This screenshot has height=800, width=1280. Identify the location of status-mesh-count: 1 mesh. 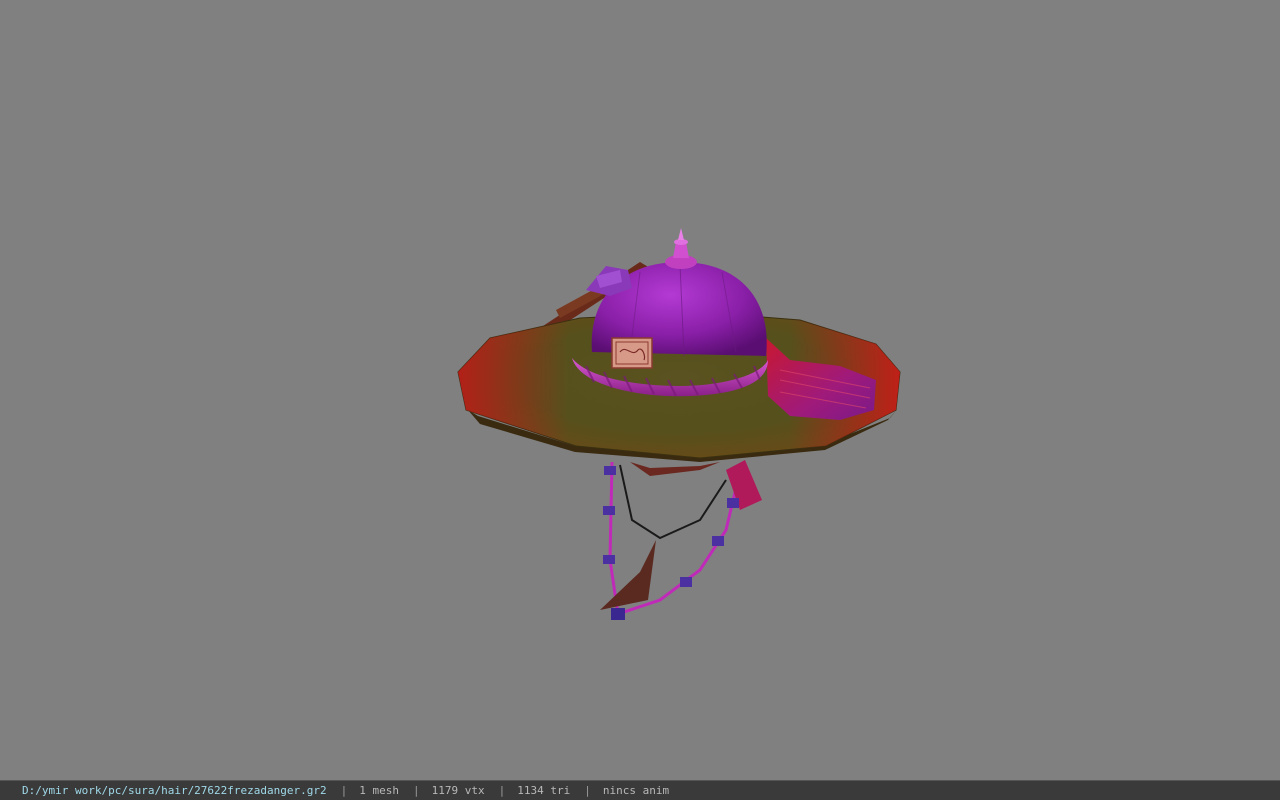
(379, 790).